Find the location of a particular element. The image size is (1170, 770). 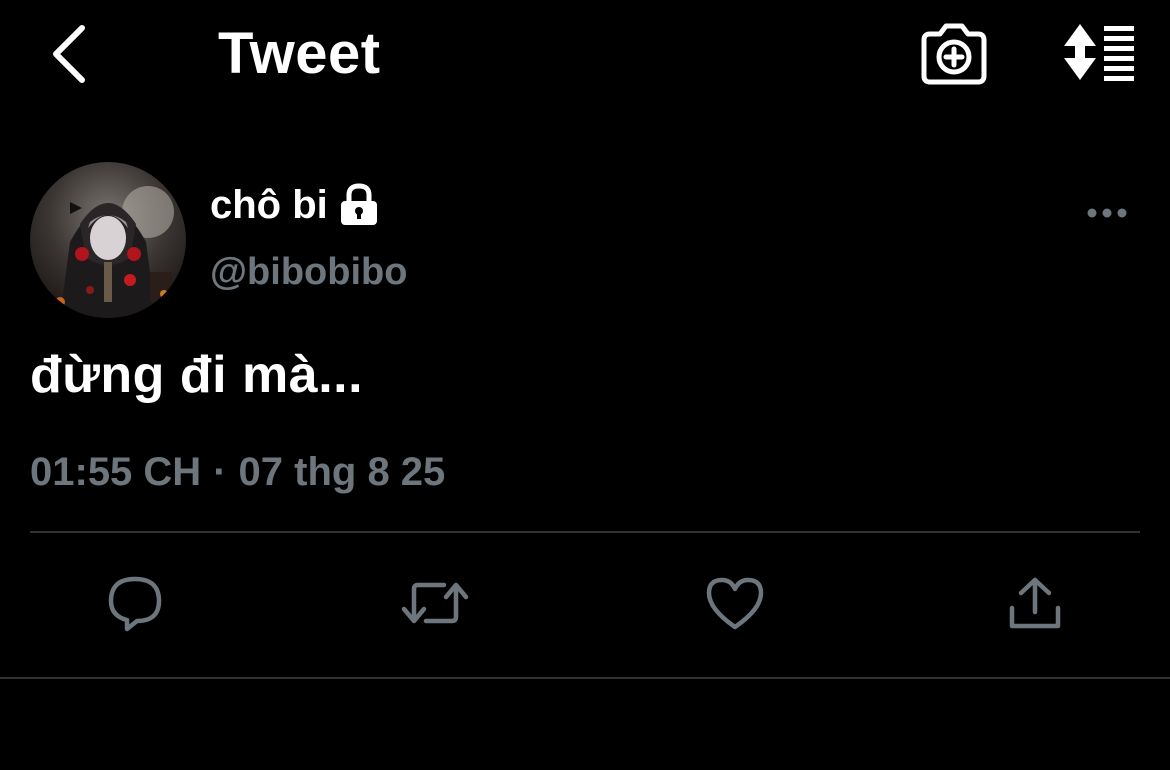

camera-add-icon is located at coordinates (954, 54).